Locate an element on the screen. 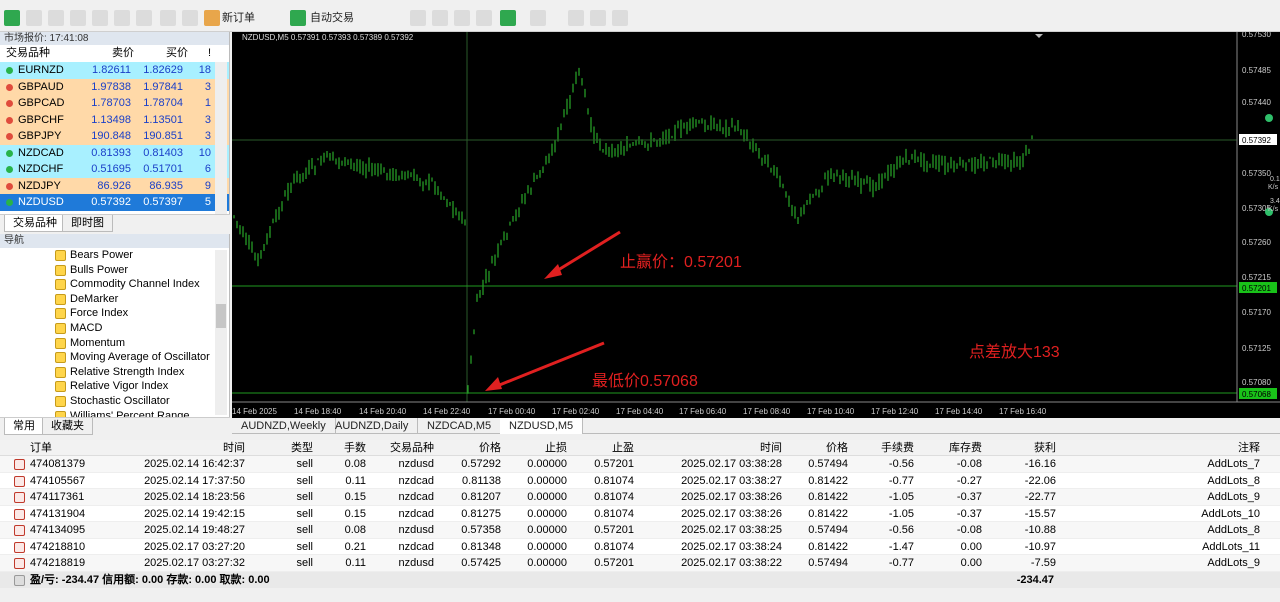 This screenshot has width=1280, height=602. market-row-nzdcad: NZDCAD 0.81393 0.81403 10 is located at coordinates (114, 152).